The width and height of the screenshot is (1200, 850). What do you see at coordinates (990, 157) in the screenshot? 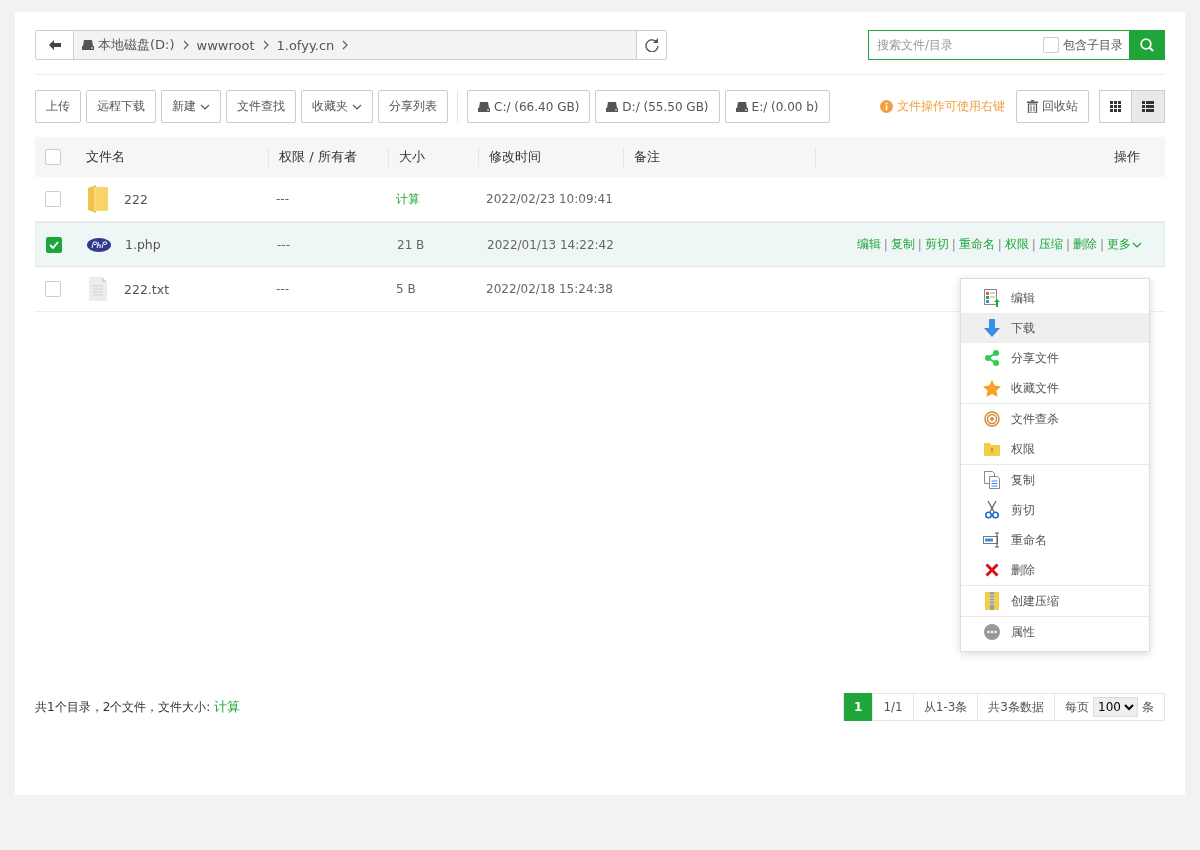
I see `column-header: 操作` at bounding box center [990, 157].